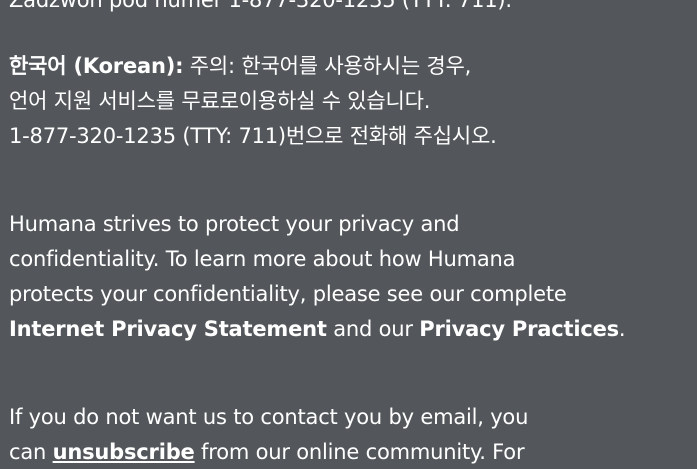 This screenshot has height=469, width=697. Describe the element at coordinates (327, 66) in the screenshot. I see `korean-line-1-text: 주의: 한국어를 사용하시는 경우,` at that location.